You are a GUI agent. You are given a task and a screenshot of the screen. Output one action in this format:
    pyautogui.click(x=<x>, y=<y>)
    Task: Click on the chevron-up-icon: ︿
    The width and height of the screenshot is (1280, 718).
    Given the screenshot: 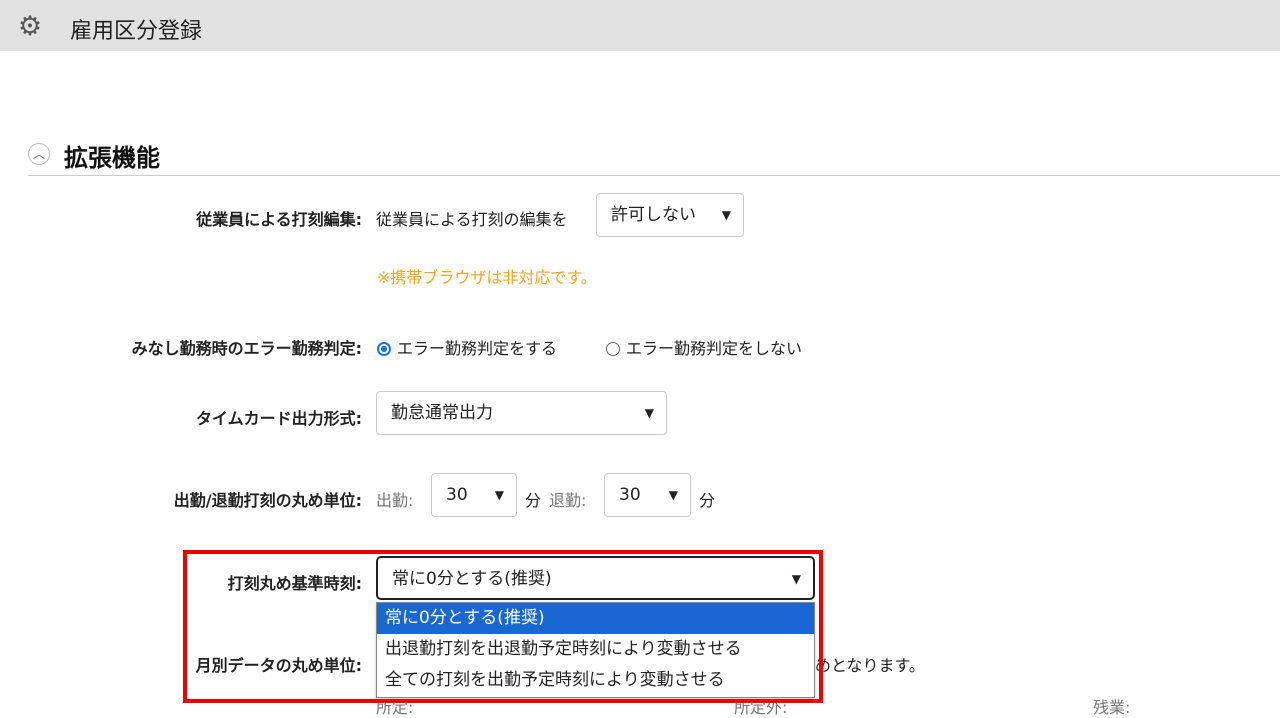 What is the action you would take?
    pyautogui.click(x=39, y=154)
    